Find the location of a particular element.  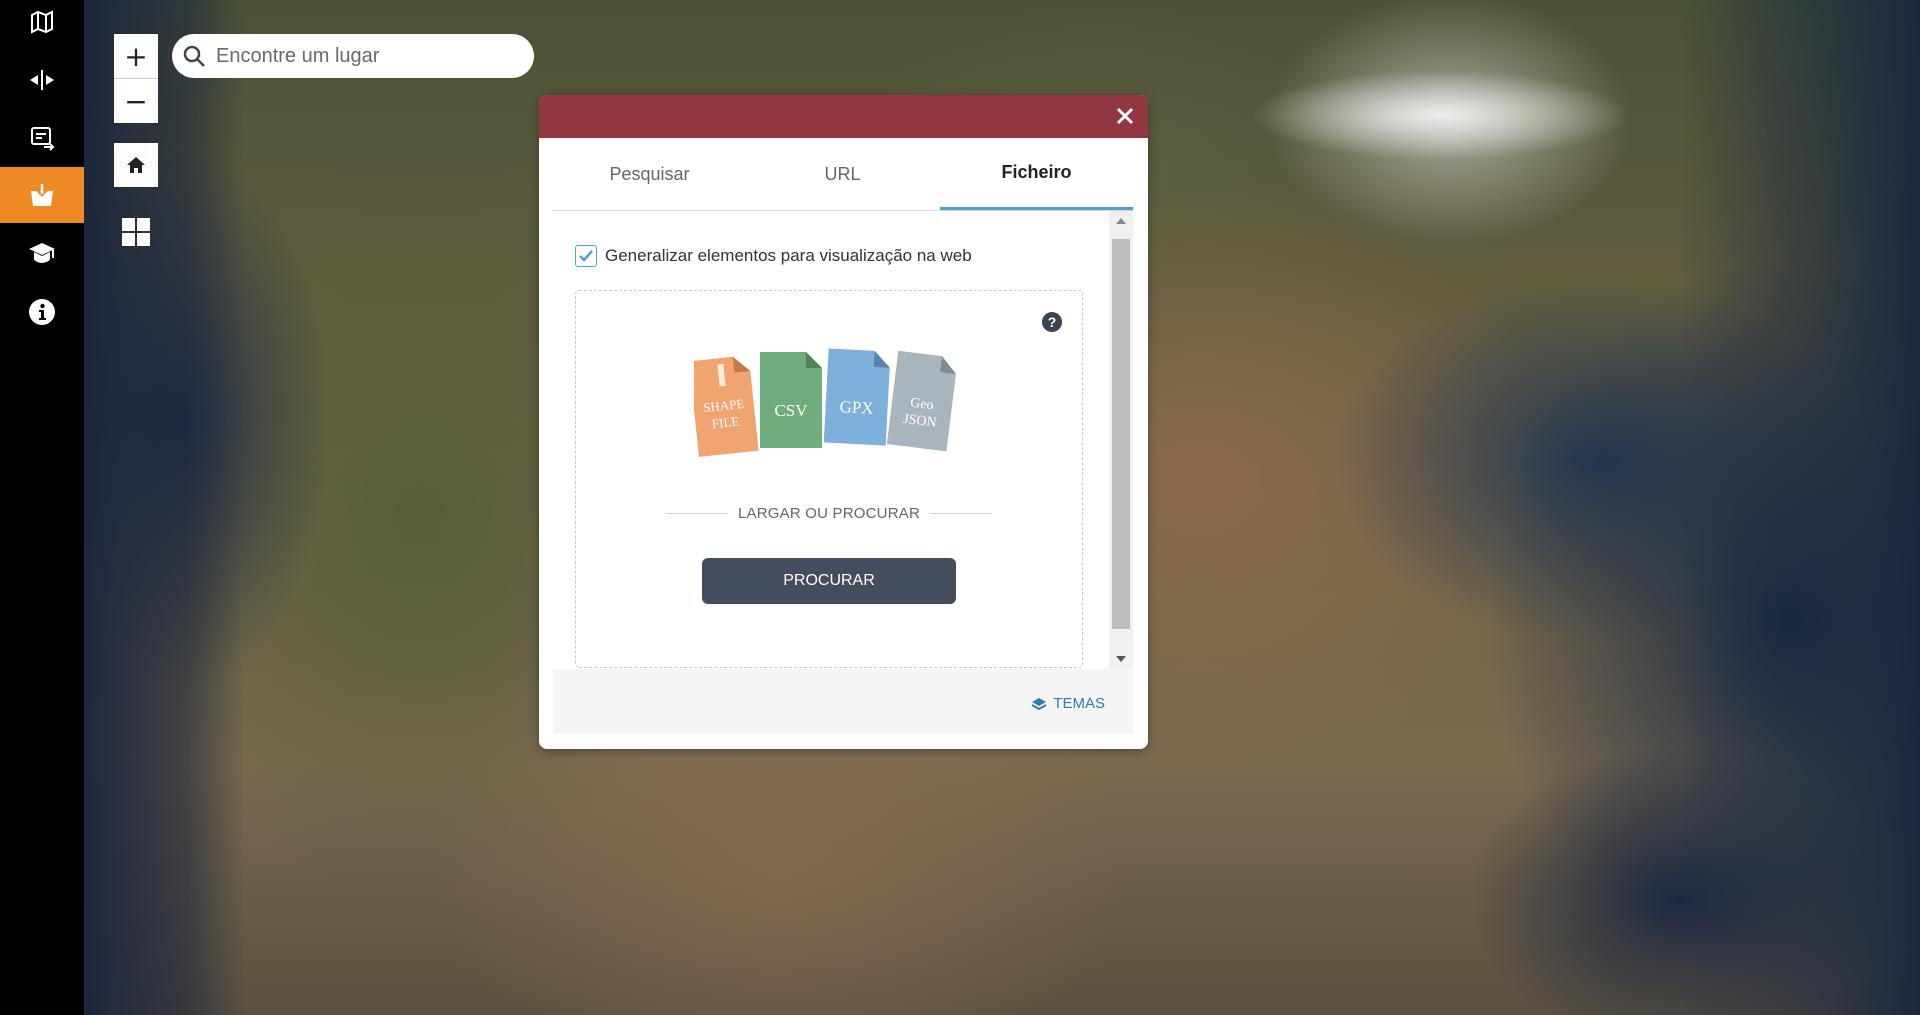

checkmark-icon is located at coordinates (586, 256).